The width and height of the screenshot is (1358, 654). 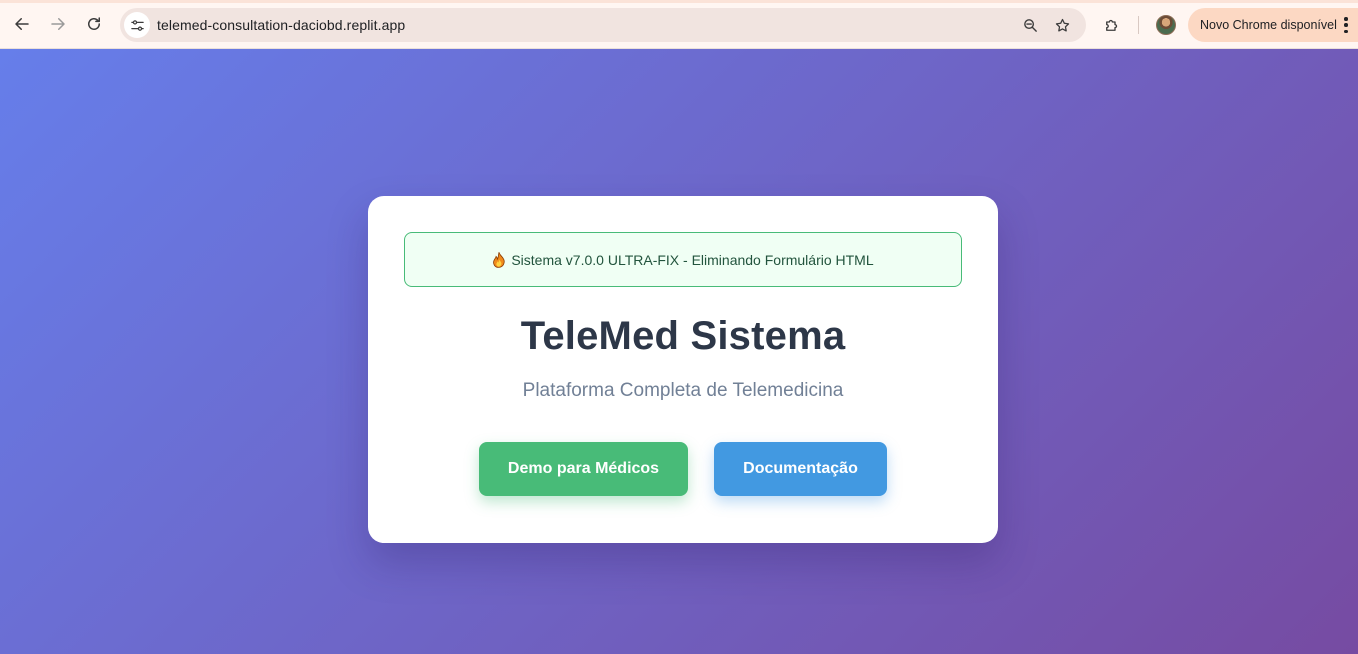 I want to click on arrow-right-icon, so click(x=58, y=24).